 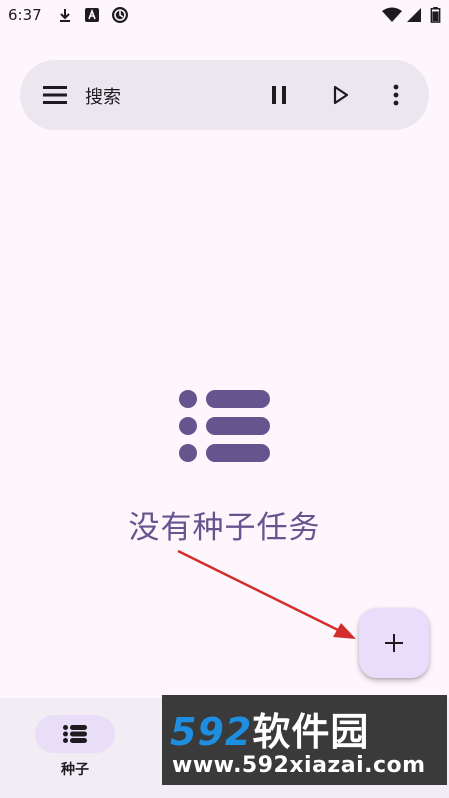 I want to click on more-vert-icon, so click(x=396, y=95).